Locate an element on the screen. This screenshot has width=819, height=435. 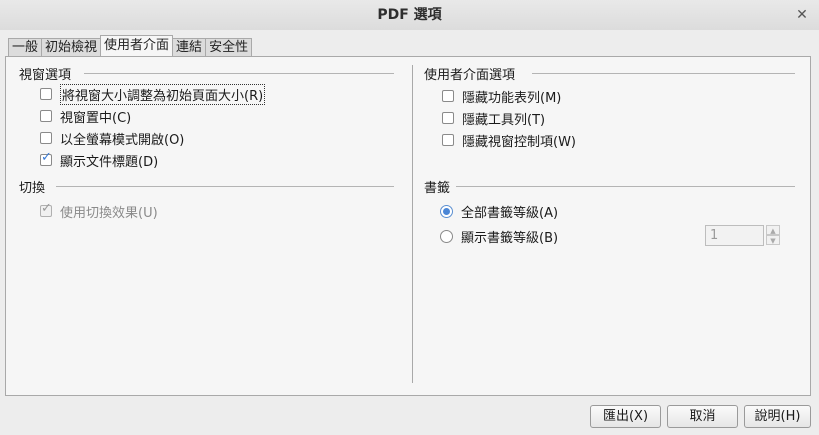
bookmark-level-spinner: 1 ▲ ▼ is located at coordinates (743, 235).